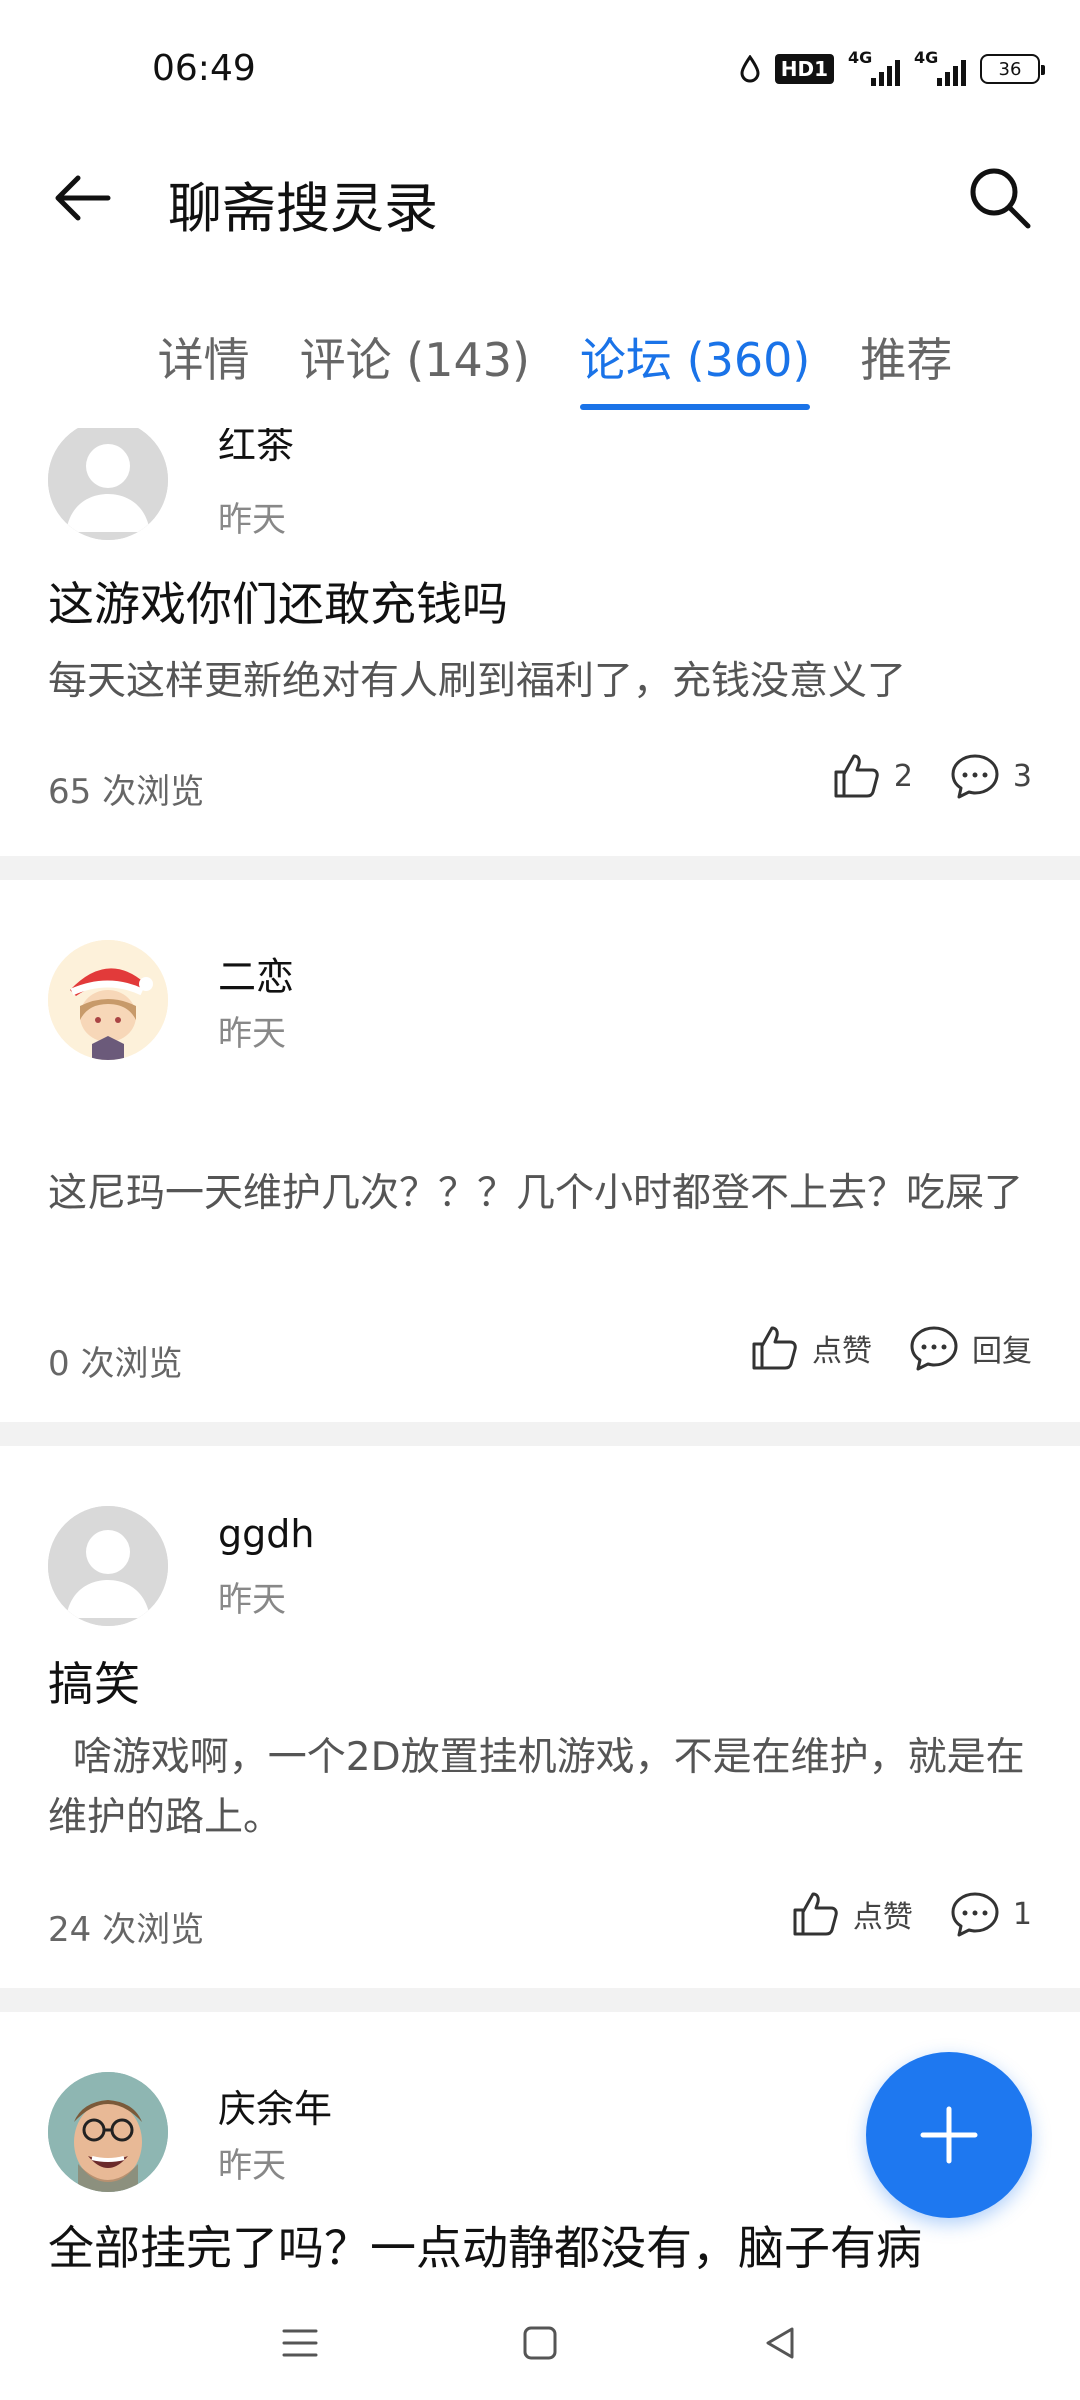  What do you see at coordinates (275, 2109) in the screenshot?
I see `author-name: 庆余年` at bounding box center [275, 2109].